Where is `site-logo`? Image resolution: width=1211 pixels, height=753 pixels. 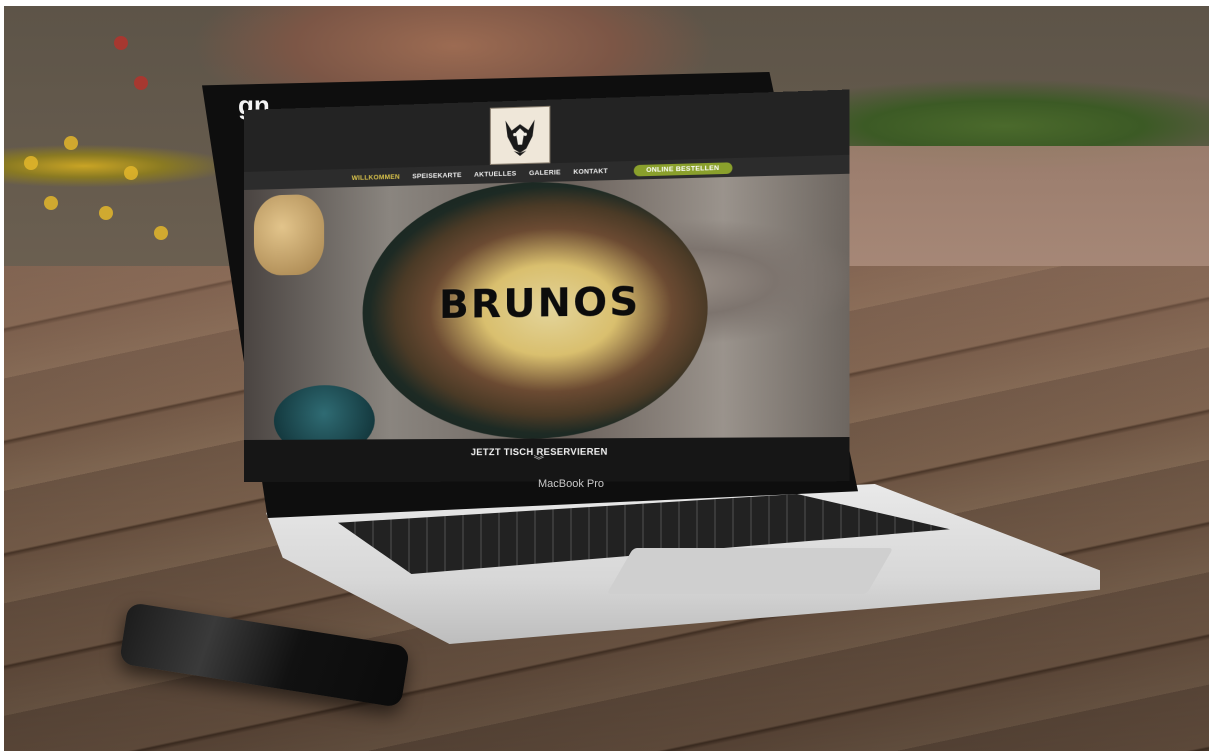
site-logo is located at coordinates (520, 135).